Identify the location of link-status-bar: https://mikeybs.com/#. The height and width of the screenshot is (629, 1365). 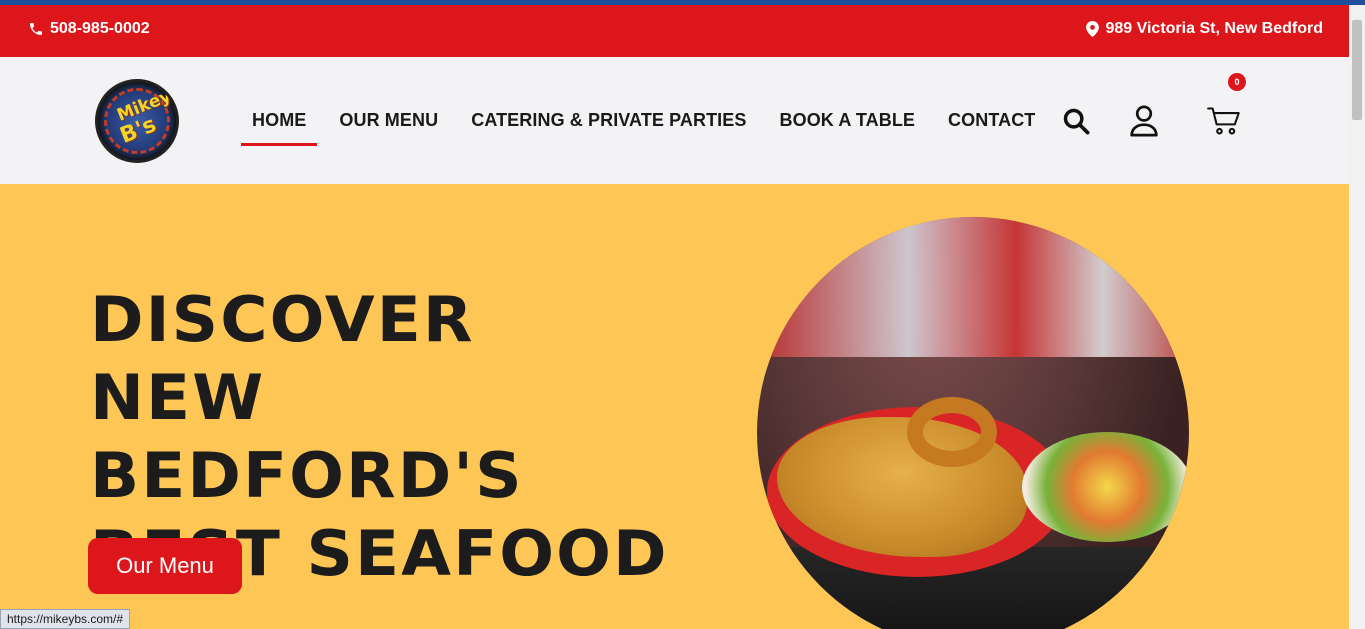
(65, 619).